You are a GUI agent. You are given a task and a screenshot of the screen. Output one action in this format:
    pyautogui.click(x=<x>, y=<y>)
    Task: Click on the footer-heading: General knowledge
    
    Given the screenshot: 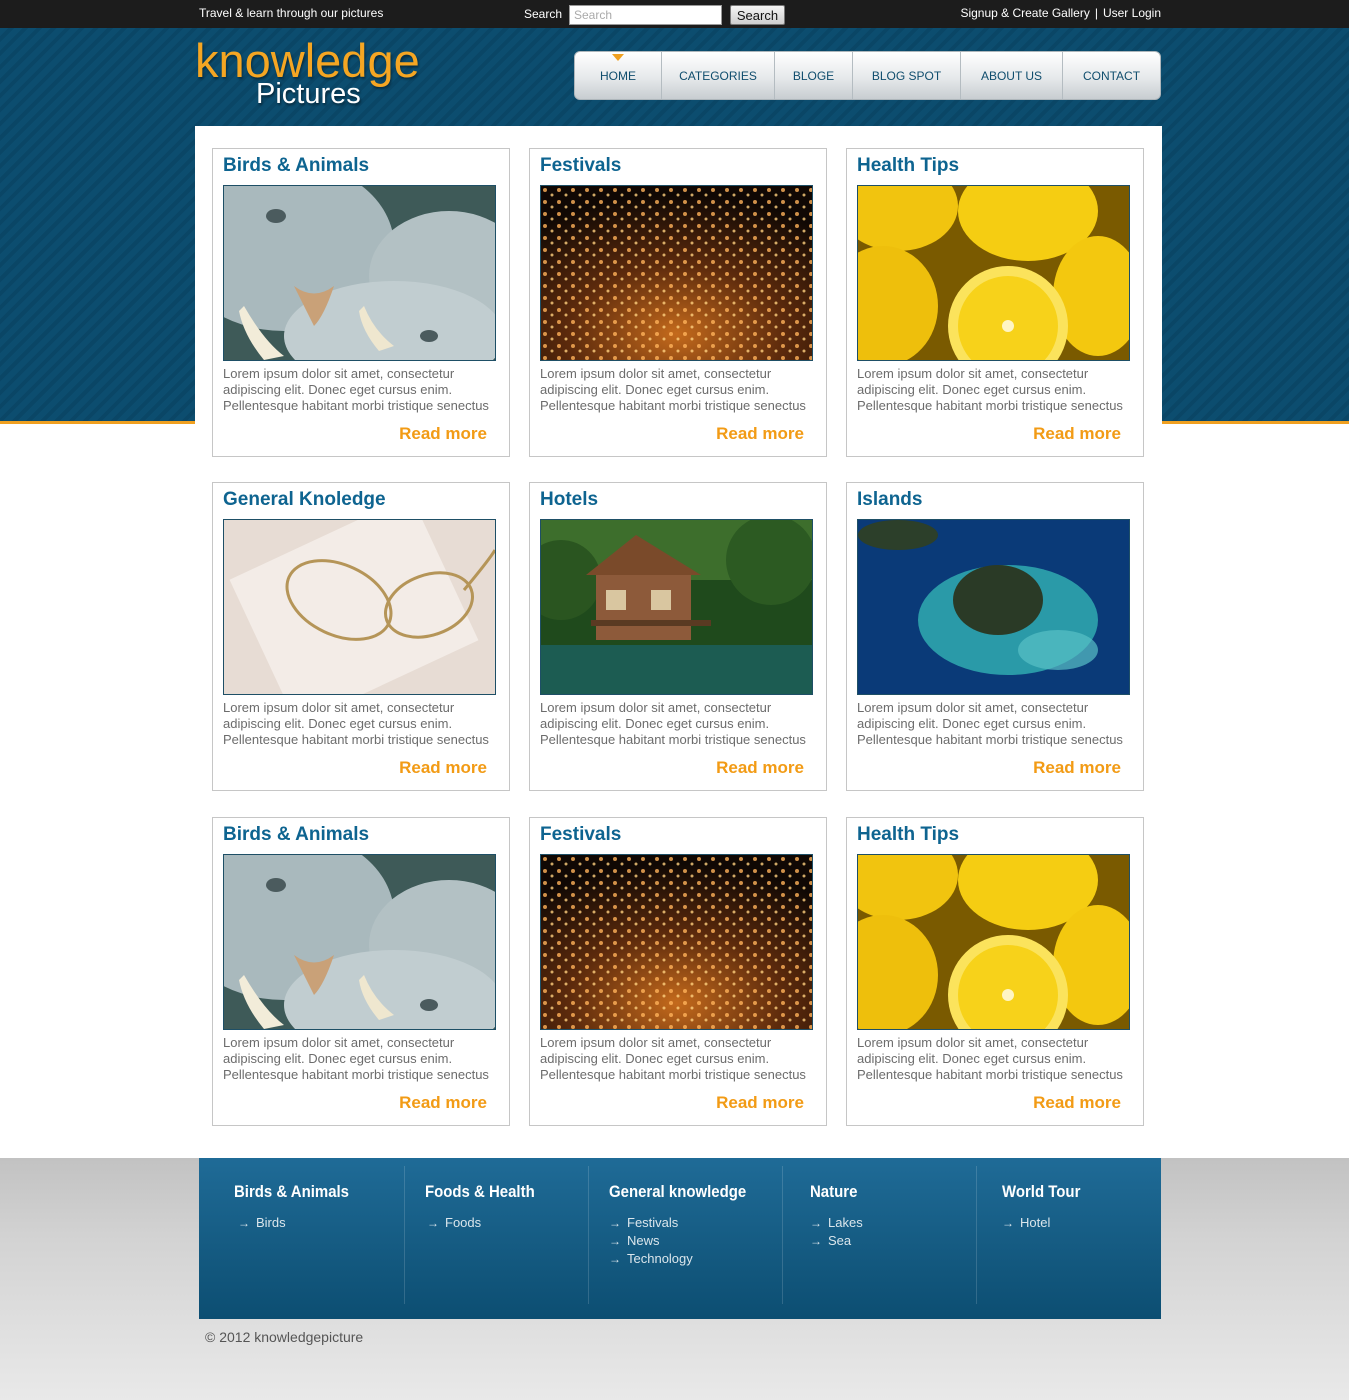 What is the action you would take?
    pyautogui.click(x=677, y=1192)
    